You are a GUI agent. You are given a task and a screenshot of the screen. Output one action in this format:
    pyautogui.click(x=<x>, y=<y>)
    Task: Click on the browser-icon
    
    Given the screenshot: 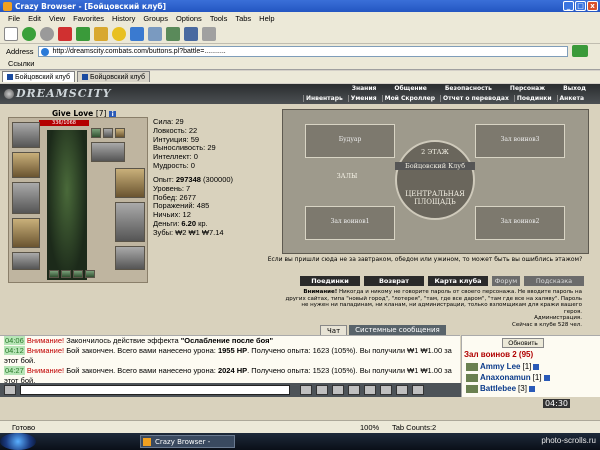 What is the action you would take?
    pyautogui.click(x=147, y=442)
    